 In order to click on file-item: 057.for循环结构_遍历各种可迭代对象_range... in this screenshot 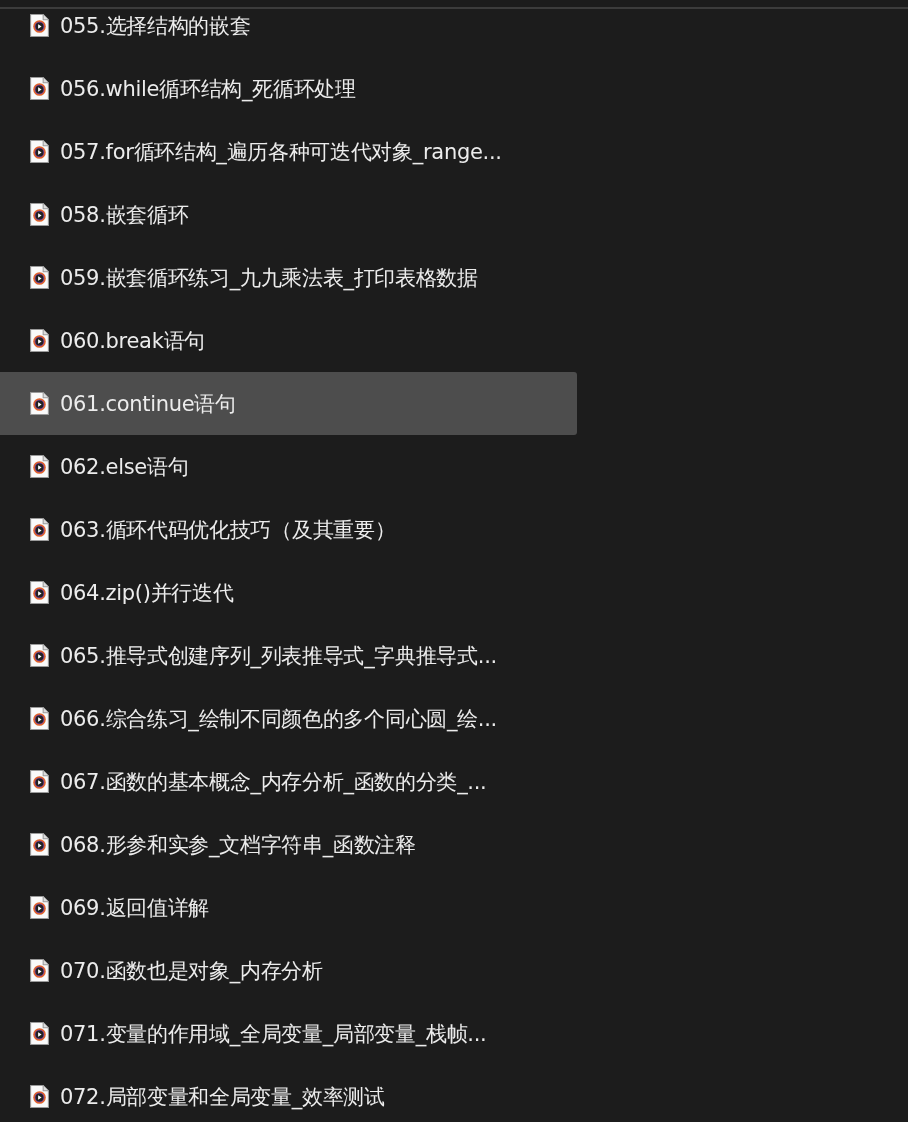, I will do `click(288, 151)`.